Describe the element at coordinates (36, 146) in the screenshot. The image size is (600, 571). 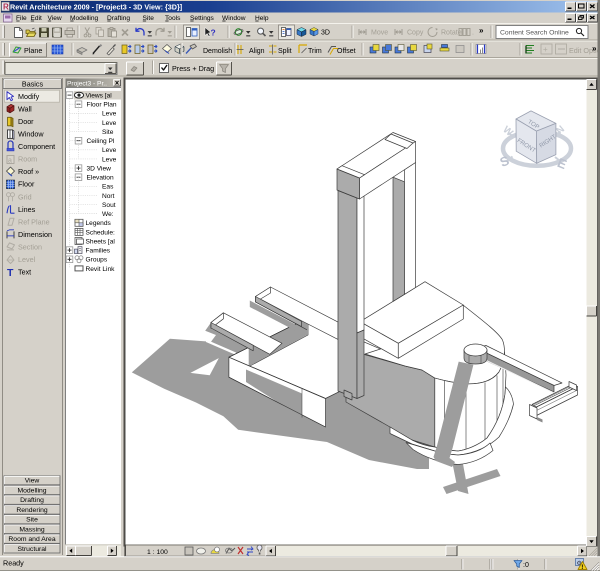
I see `svg-text: Component` at that location.